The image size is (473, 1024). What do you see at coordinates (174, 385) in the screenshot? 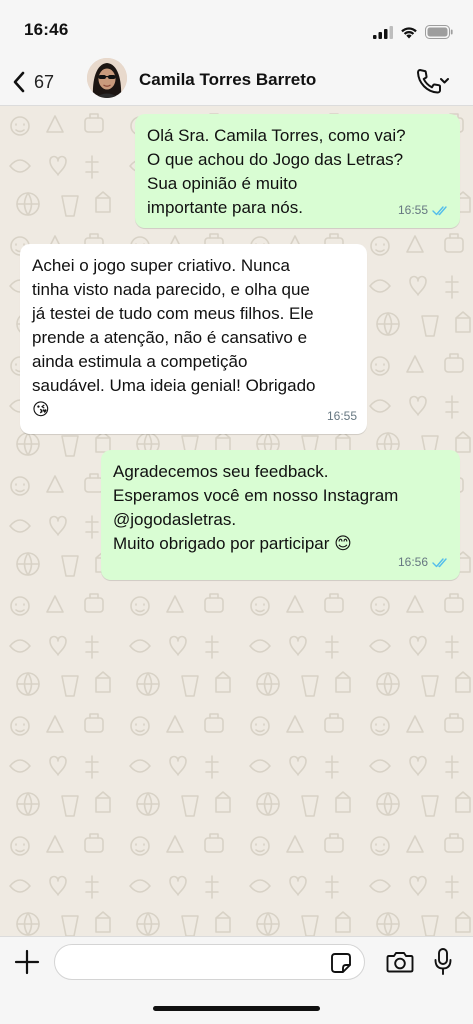
I see `message-line: saudável. Uma ideia genial! Obrigado` at bounding box center [174, 385].